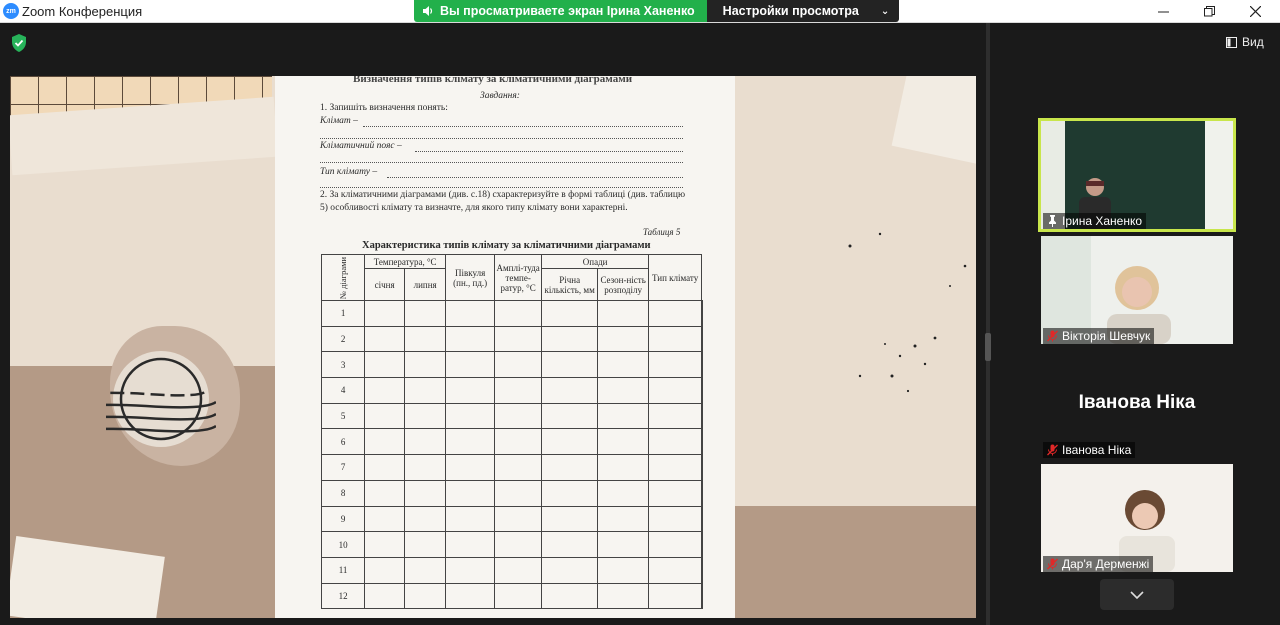 The image size is (1280, 625). I want to click on zoom-logo-icon: zm, so click(11, 11).